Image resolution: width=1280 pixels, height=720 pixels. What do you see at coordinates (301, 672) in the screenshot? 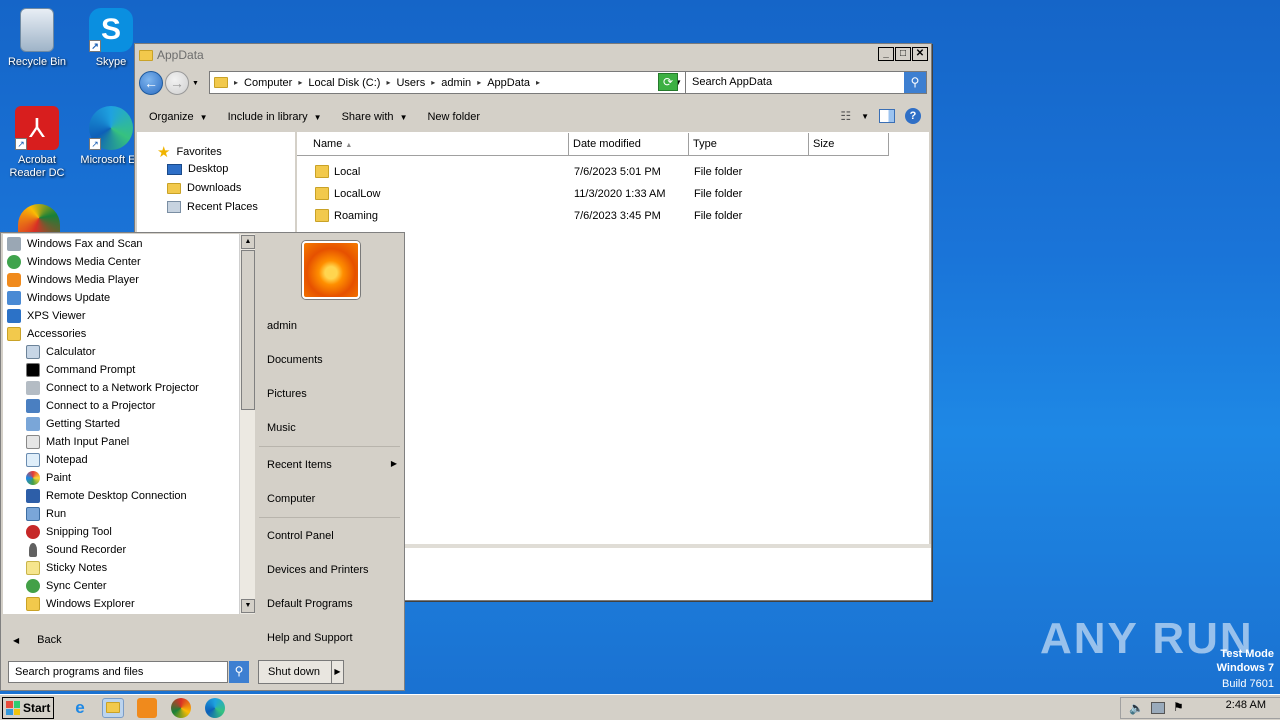
I see `shut-down-button: Shut down ▶` at bounding box center [301, 672].